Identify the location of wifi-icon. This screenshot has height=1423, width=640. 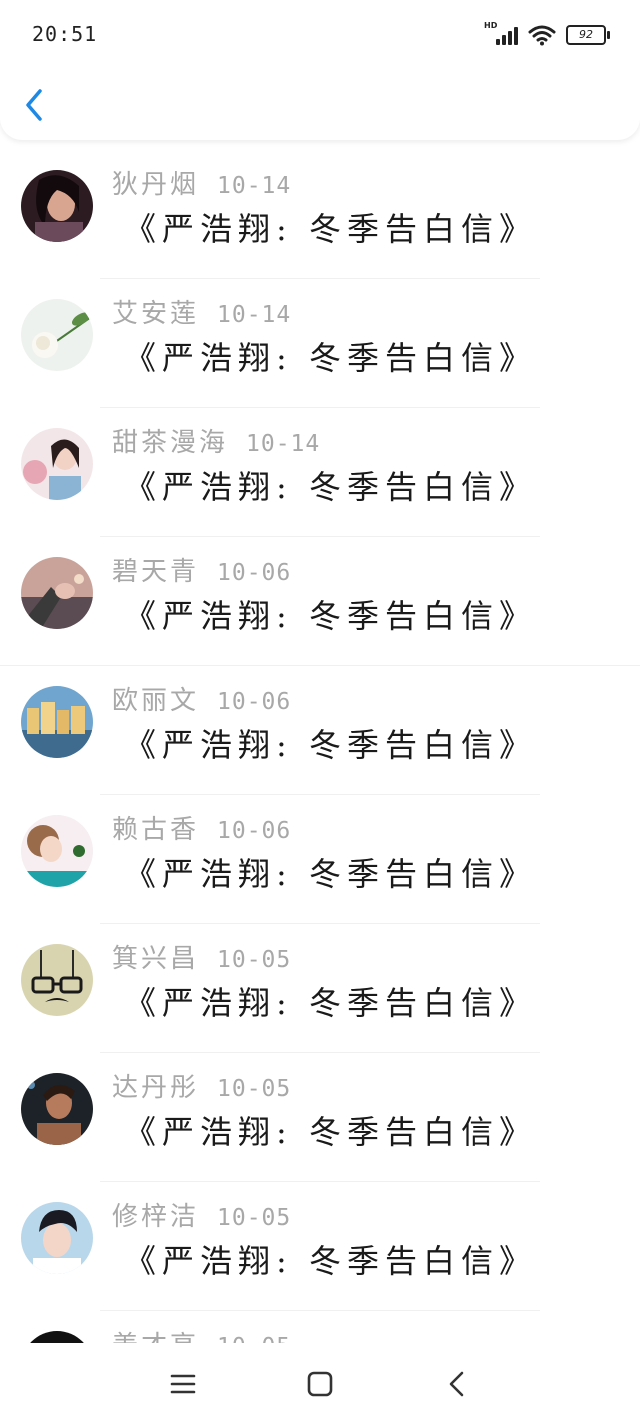
(542, 35).